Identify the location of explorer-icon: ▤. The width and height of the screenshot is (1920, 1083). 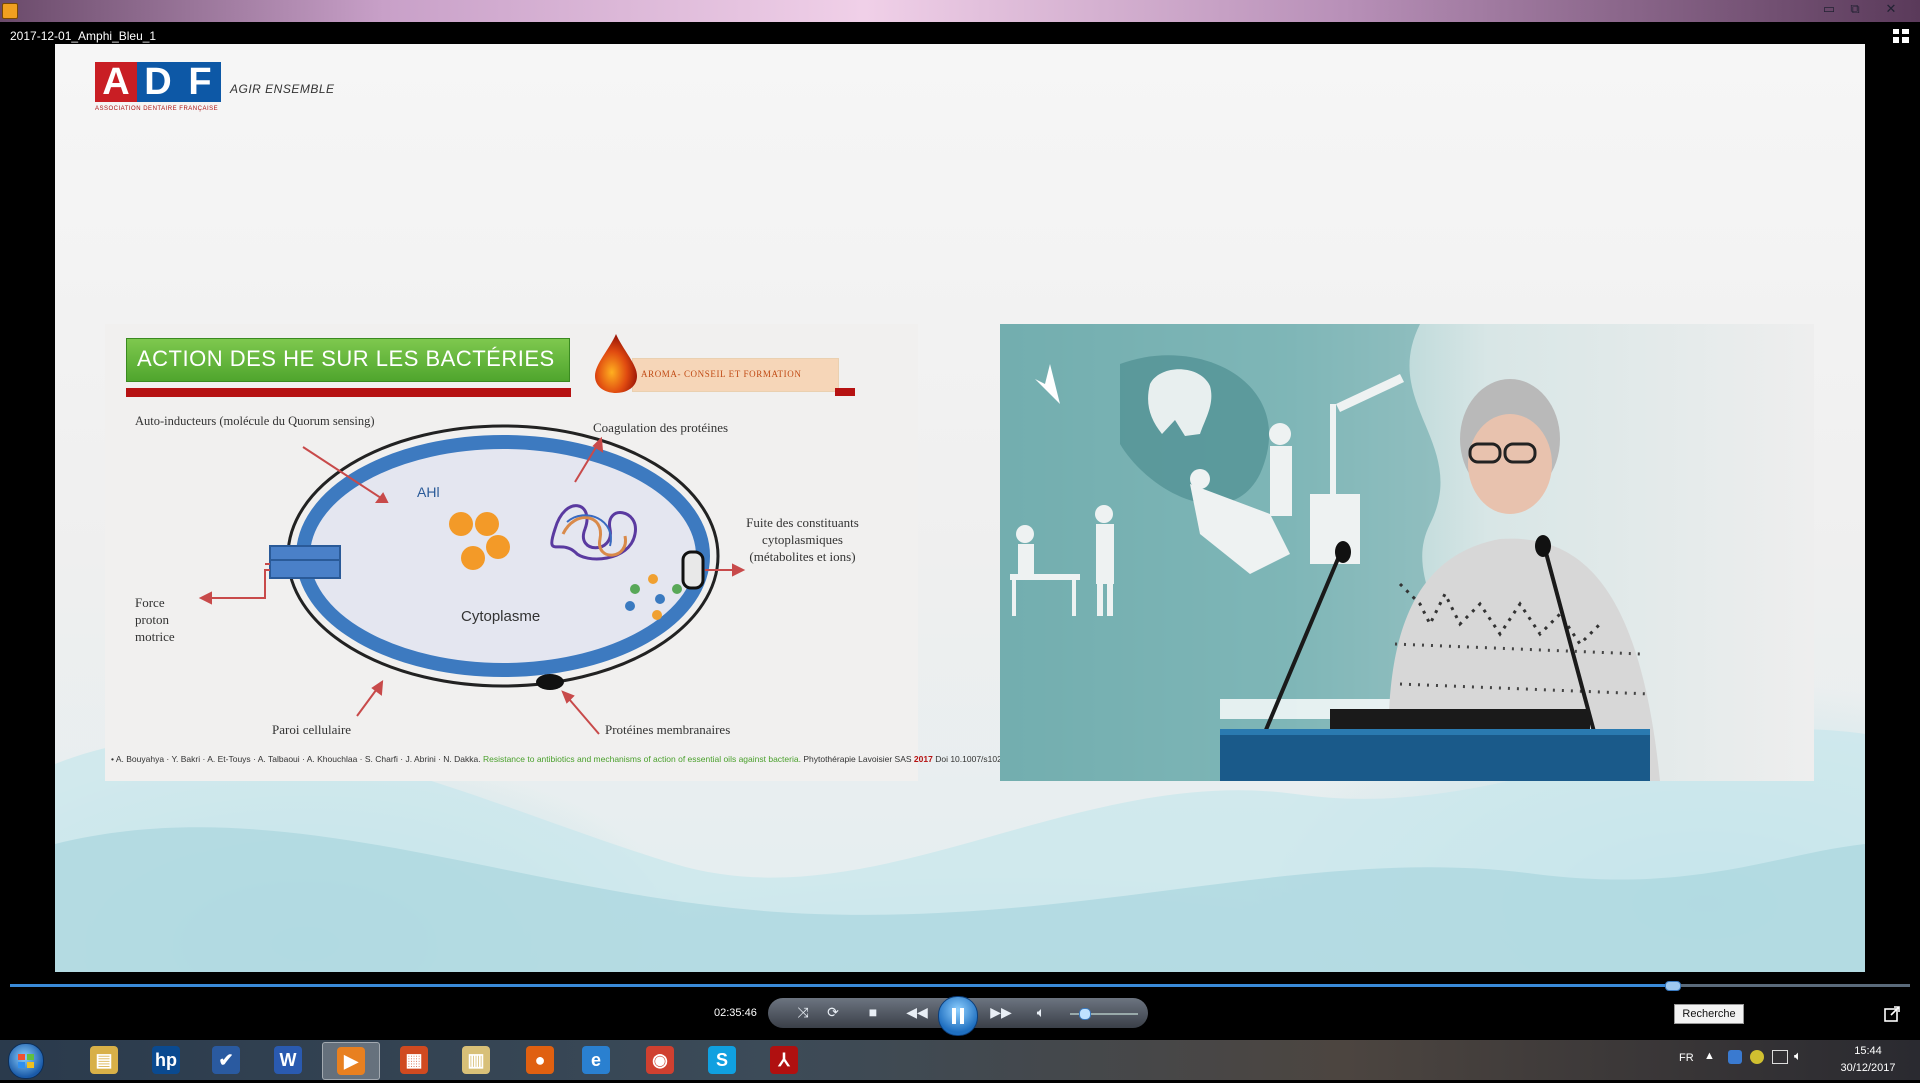
(104, 1060).